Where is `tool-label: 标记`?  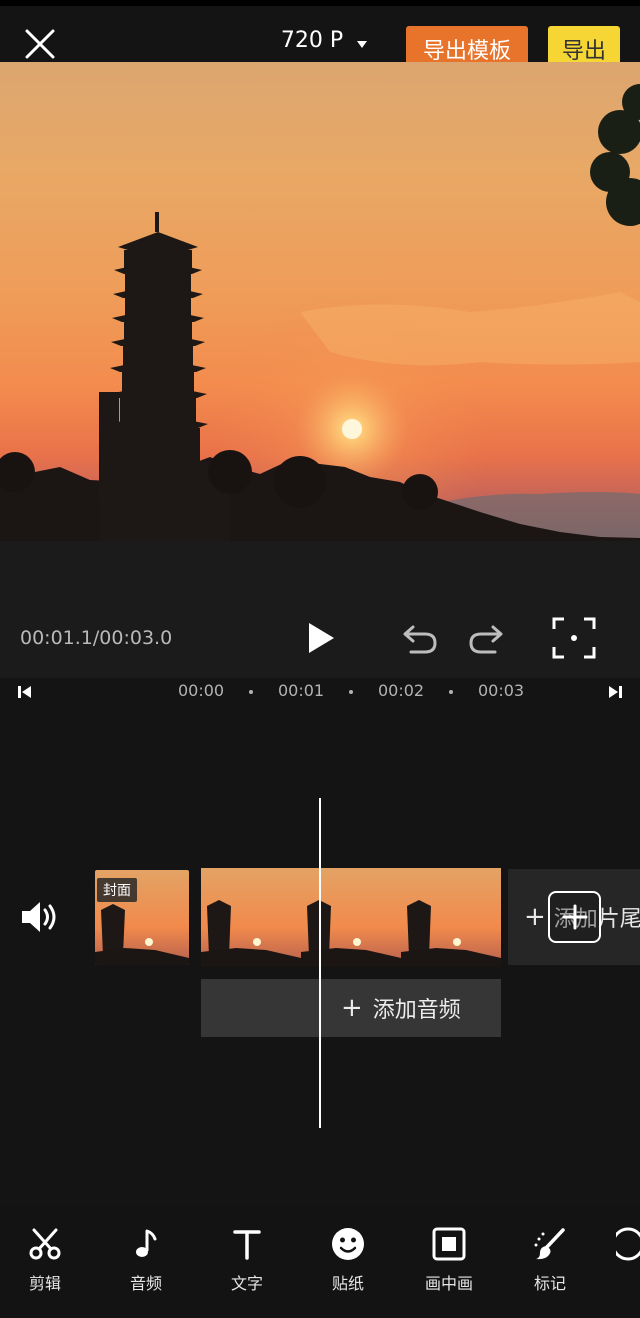
tool-label: 标记 is located at coordinates (549, 1283).